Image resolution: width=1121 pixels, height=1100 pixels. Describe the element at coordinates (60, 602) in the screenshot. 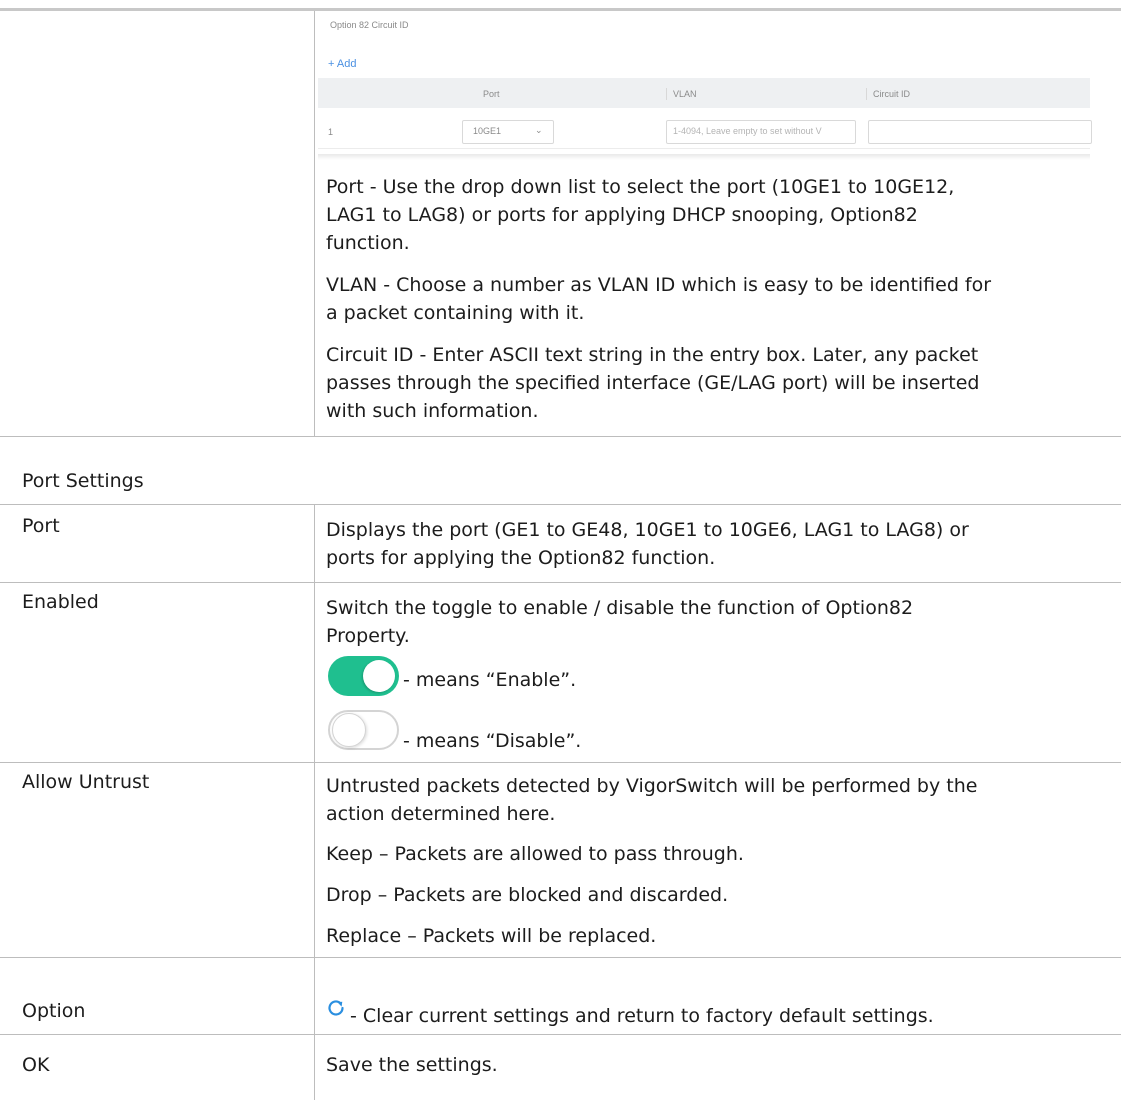

I see `row-label-enabled: Enabled` at that location.